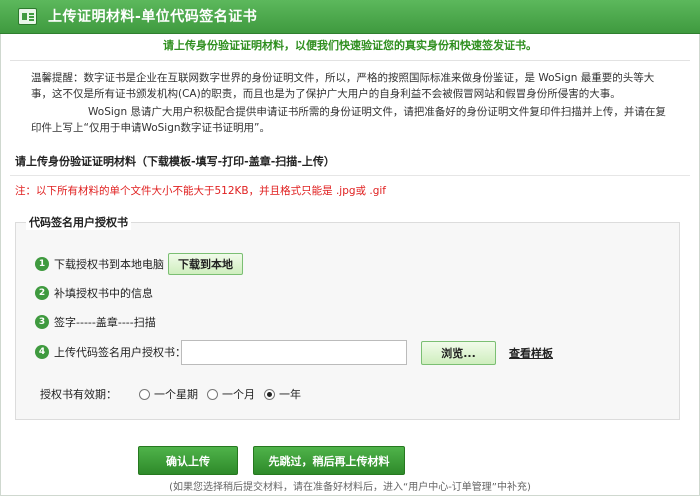  What do you see at coordinates (531, 353) in the screenshot?
I see `view-sample-link: 查看样板` at bounding box center [531, 353].